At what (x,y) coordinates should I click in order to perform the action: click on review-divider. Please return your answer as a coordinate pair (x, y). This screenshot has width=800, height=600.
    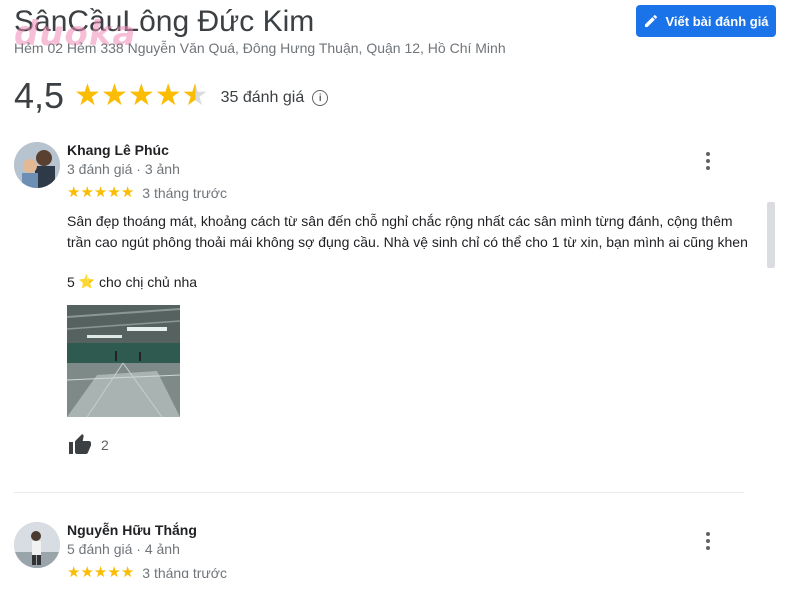
    Looking at the image, I should click on (379, 492).